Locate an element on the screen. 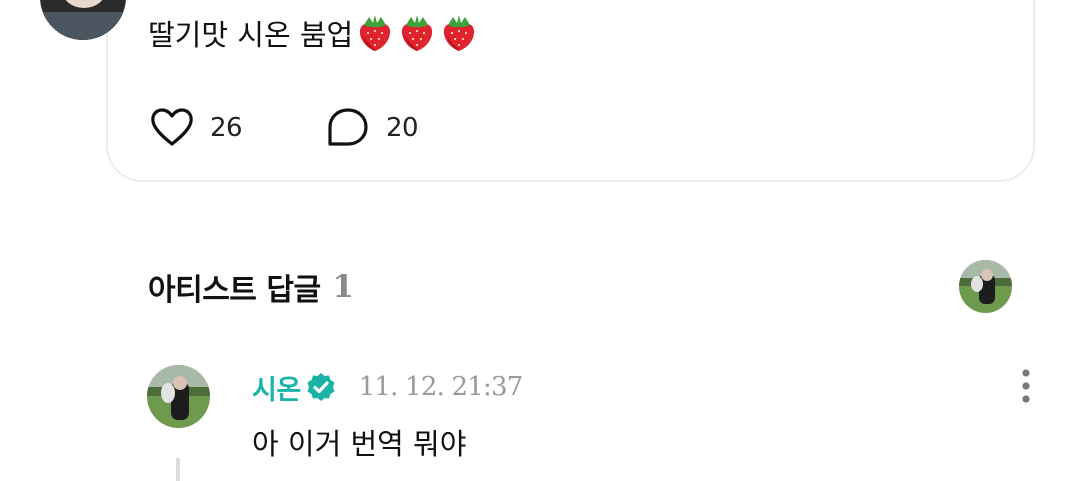 This screenshot has height=481, width=1080. reply-date: 11. 12. 21:37 is located at coordinates (441, 387).